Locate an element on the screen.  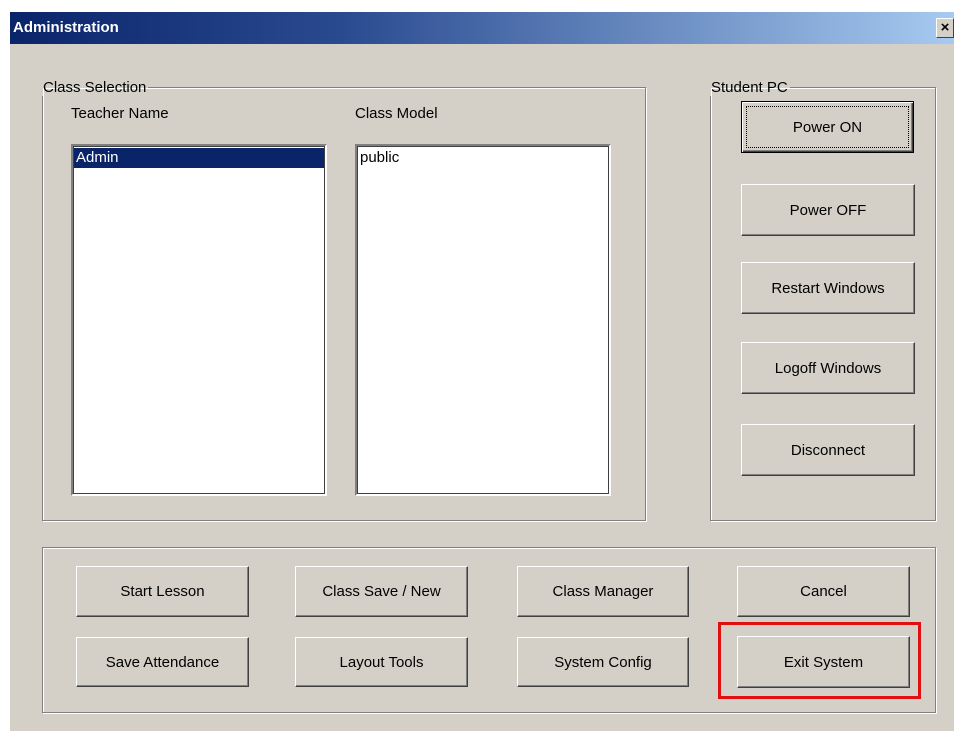
title-bar: Administration × is located at coordinates (482, 28).